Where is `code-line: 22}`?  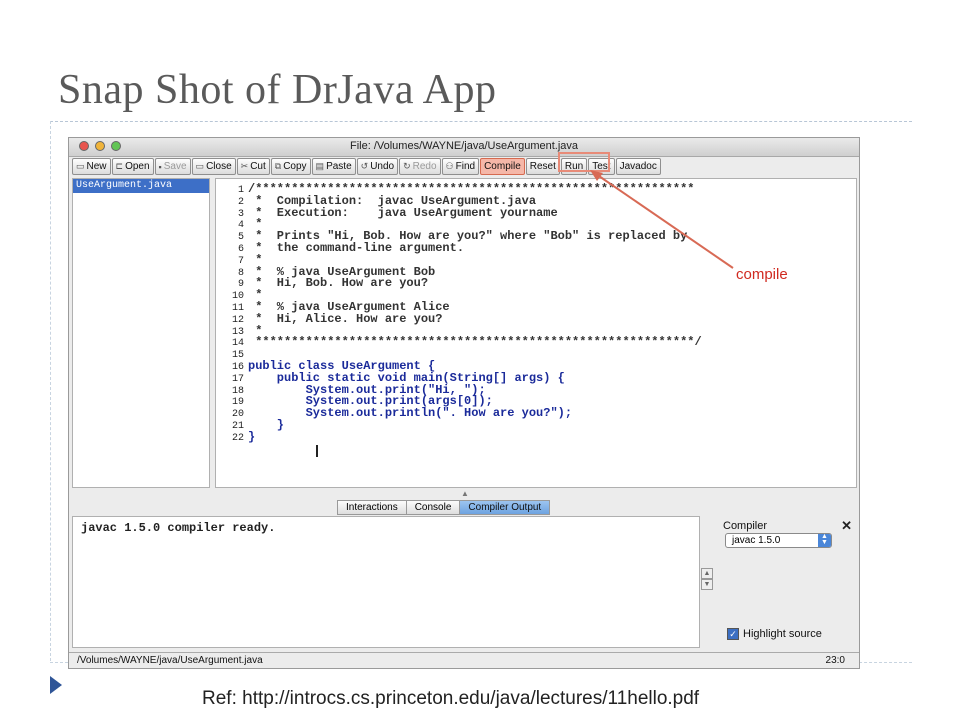 code-line: 22} is located at coordinates (236, 436).